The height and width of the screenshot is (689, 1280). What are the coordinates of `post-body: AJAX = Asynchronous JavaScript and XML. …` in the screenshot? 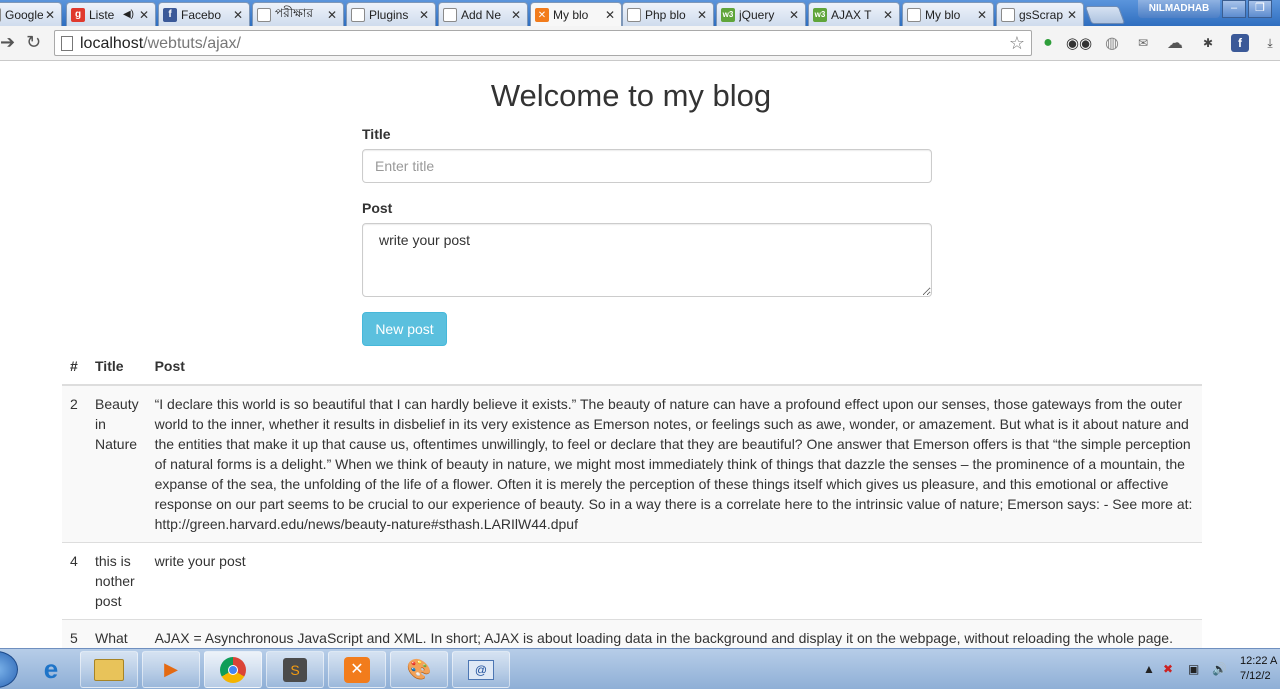 It's located at (674, 633).